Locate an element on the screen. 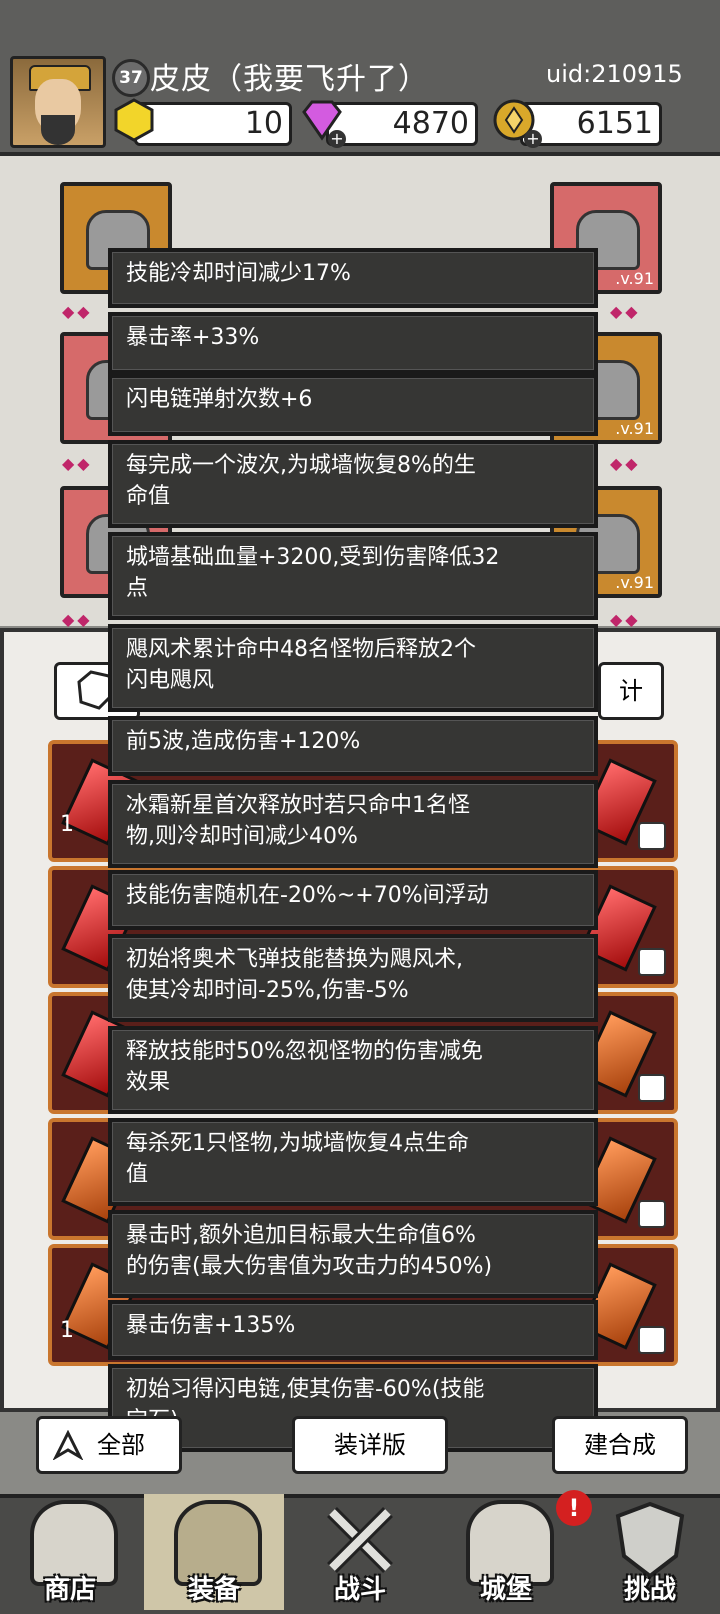 The width and height of the screenshot is (720, 1614). player-name: 皮皮（我要飞升了） is located at coordinates (289, 79).